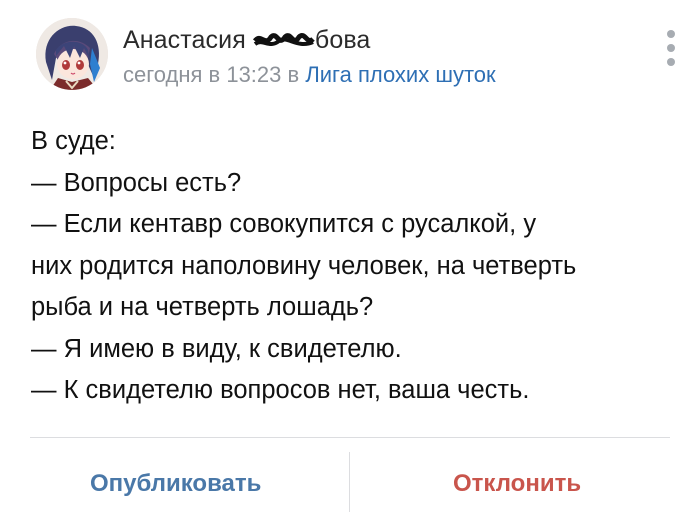 This screenshot has width=700, height=525. I want to click on post-meta: сегодня в 13:23 в Лига плохих шуток, so click(309, 75).